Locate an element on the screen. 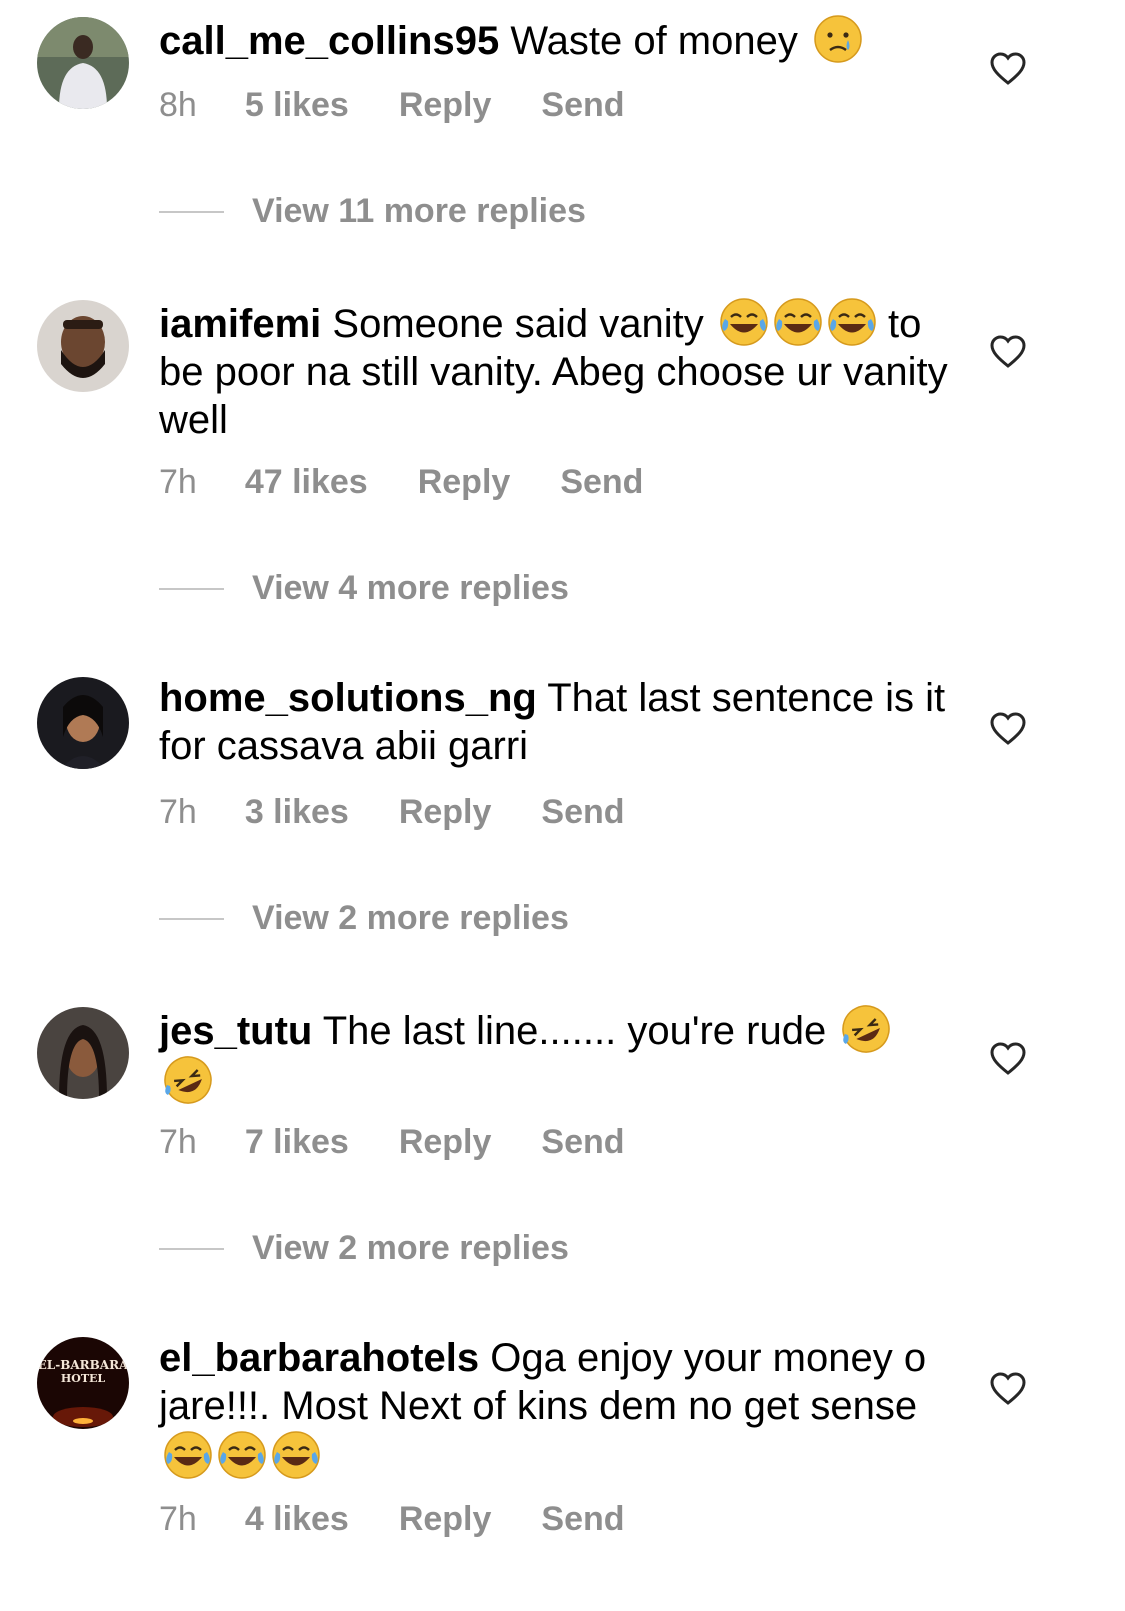 This screenshot has width=1125, height=1611. comment-meta: 7h 47 likes Reply Send is located at coordinates (401, 482).